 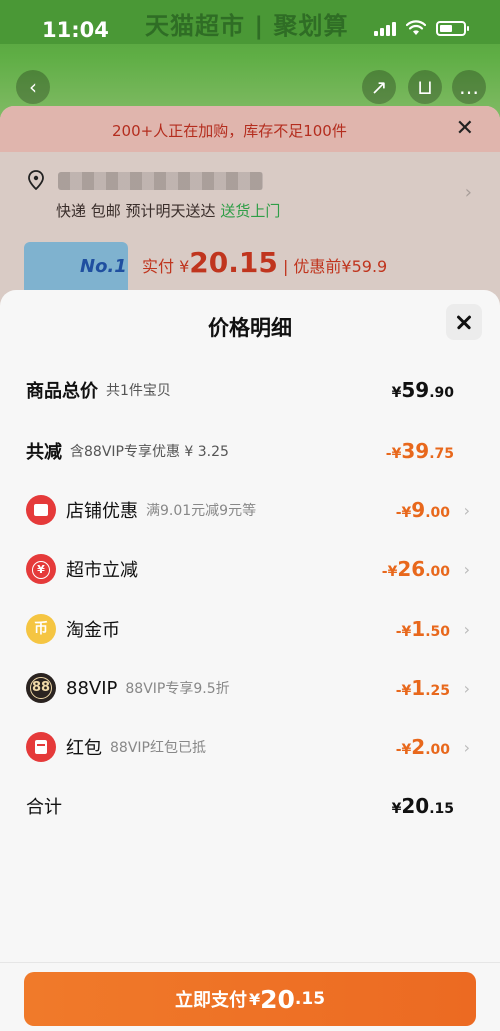 I want to click on row-note: 88VIP专享9.5折, so click(x=177, y=689).